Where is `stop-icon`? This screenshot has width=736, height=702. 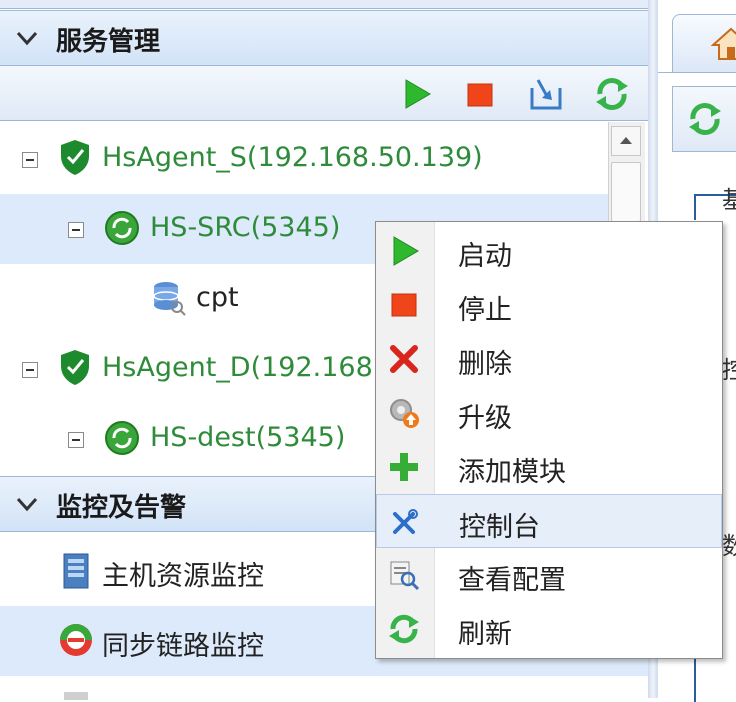
stop-icon is located at coordinates (404, 305).